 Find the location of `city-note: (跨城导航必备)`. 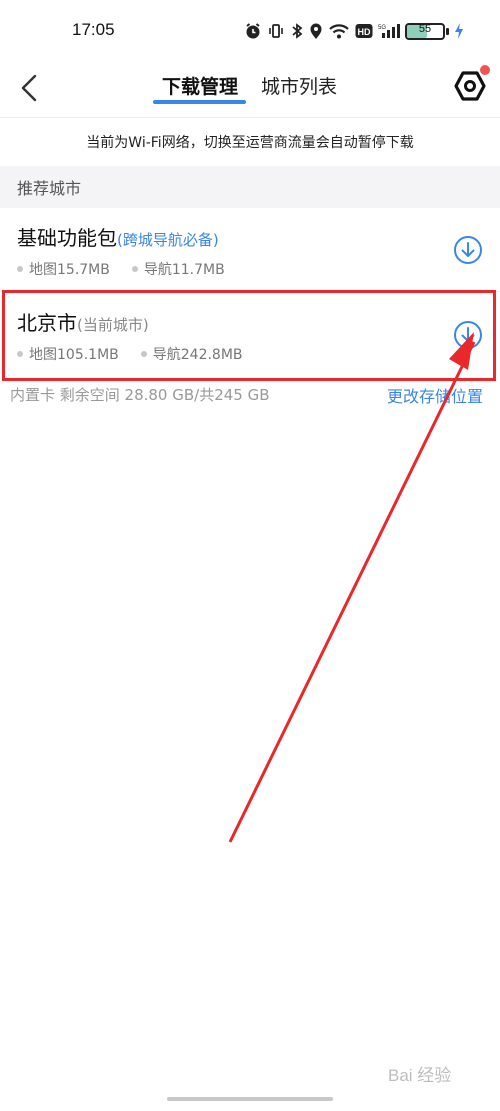

city-note: (跨城导航必备) is located at coordinates (168, 240).